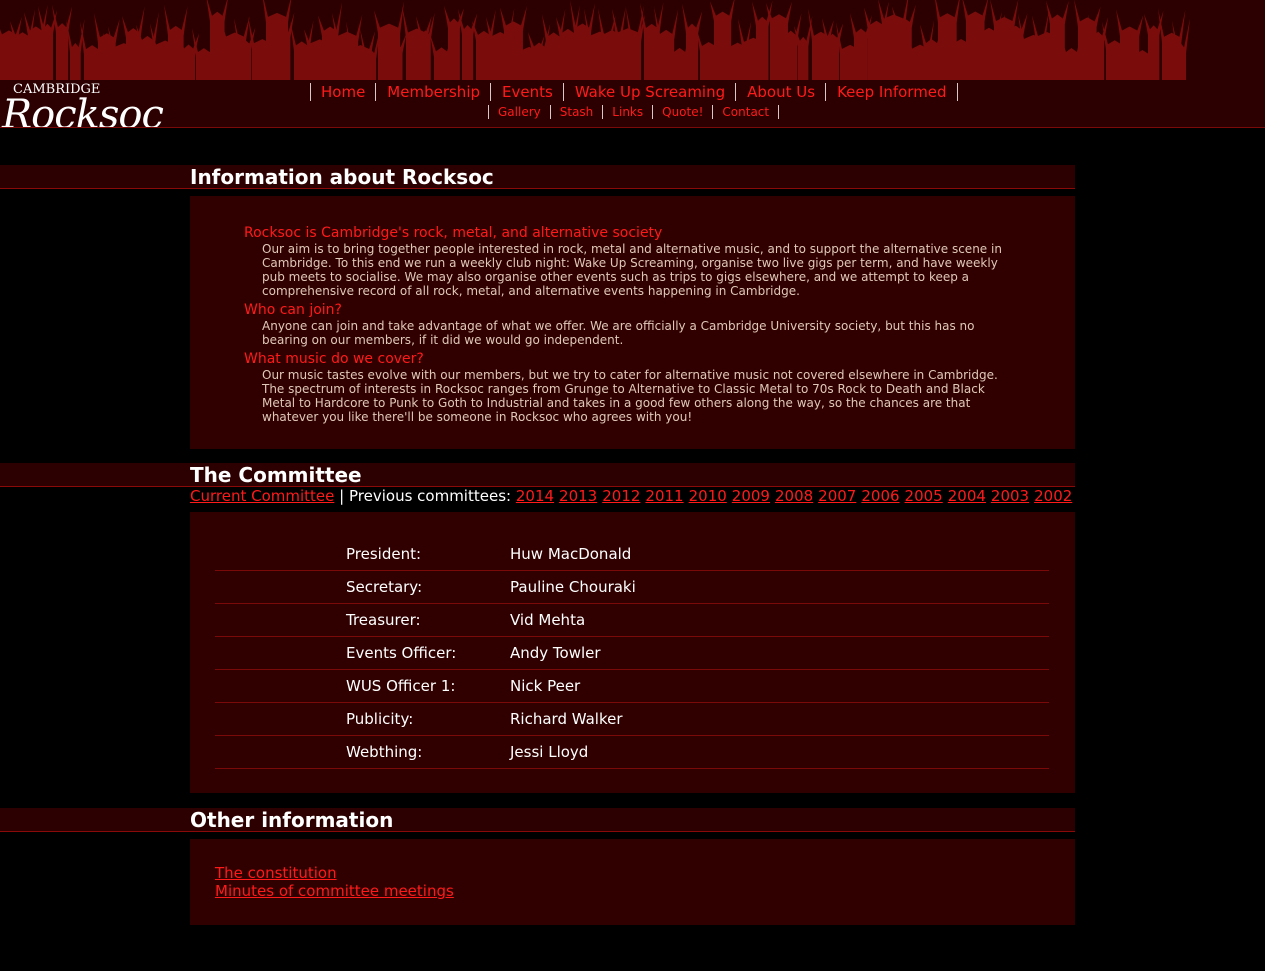 The width and height of the screenshot is (1265, 971). I want to click on committee-row: Publicity: Richard Walker, so click(632, 719).